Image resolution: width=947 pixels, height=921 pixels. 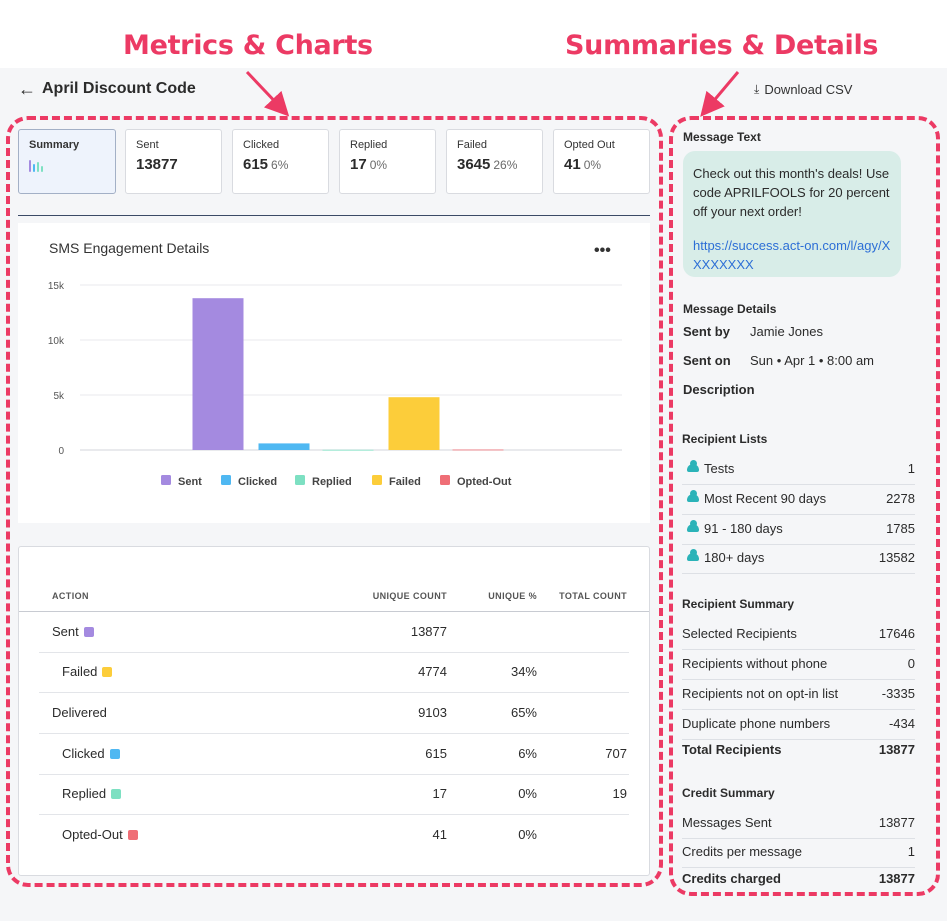 I want to click on metric-card-value: 13877, so click(x=173, y=164).